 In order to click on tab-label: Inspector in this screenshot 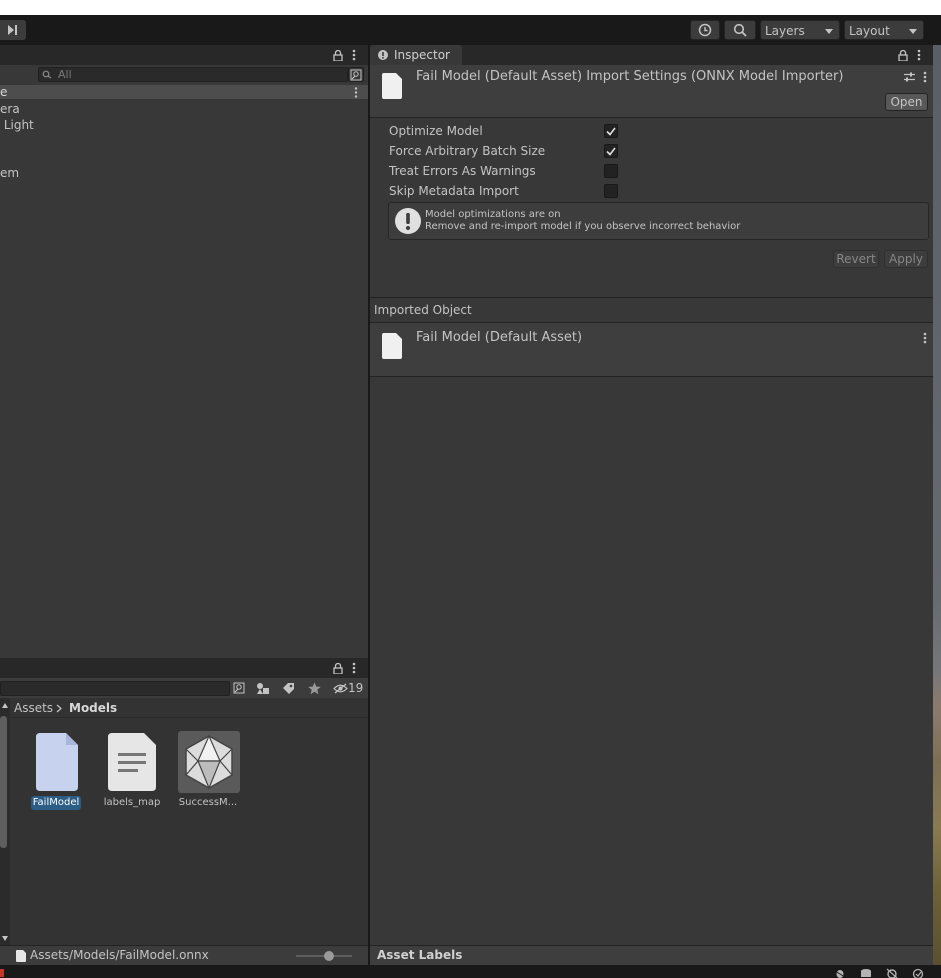, I will do `click(422, 55)`.